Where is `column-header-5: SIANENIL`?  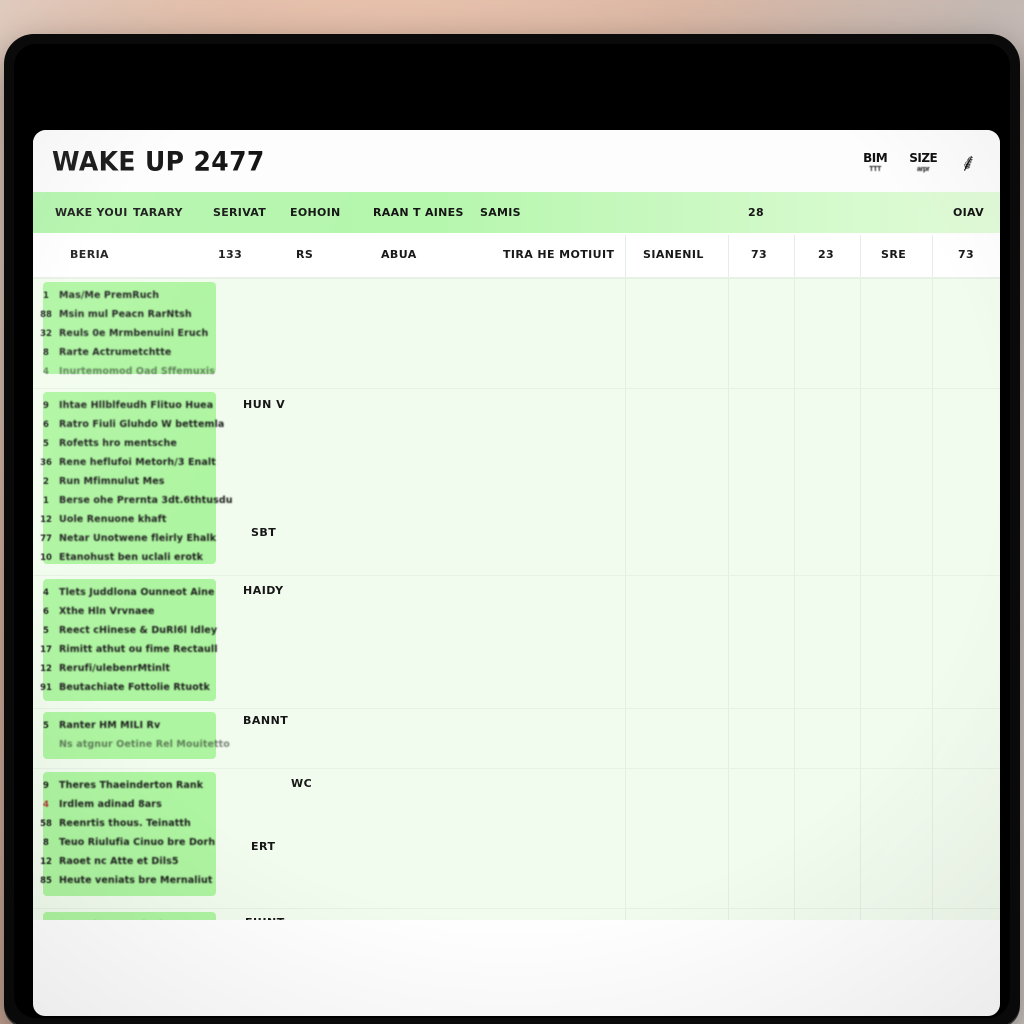
column-header-5: SIANENIL is located at coordinates (673, 254).